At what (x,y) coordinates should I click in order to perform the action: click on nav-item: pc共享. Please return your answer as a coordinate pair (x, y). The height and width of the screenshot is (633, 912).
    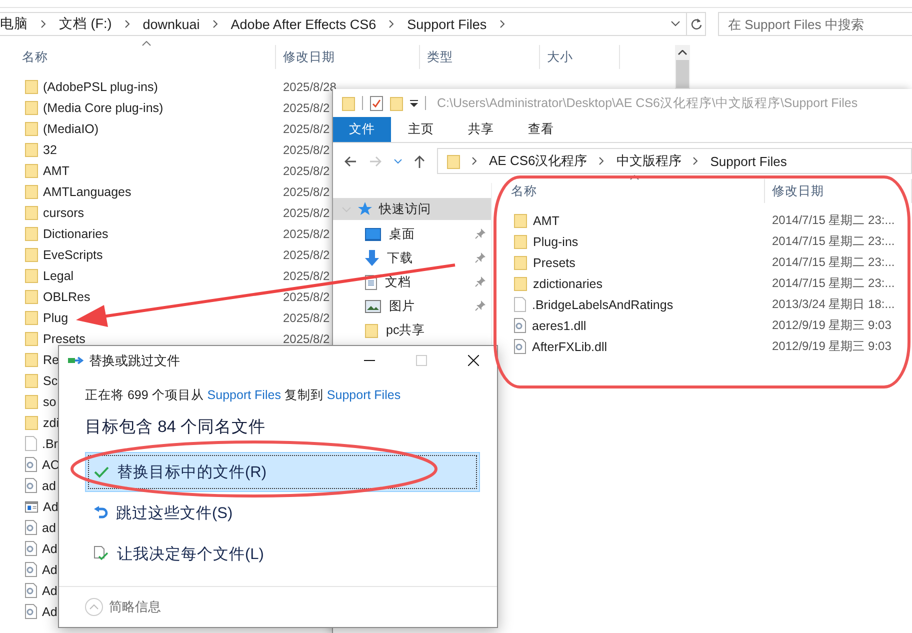
    Looking at the image, I should click on (412, 330).